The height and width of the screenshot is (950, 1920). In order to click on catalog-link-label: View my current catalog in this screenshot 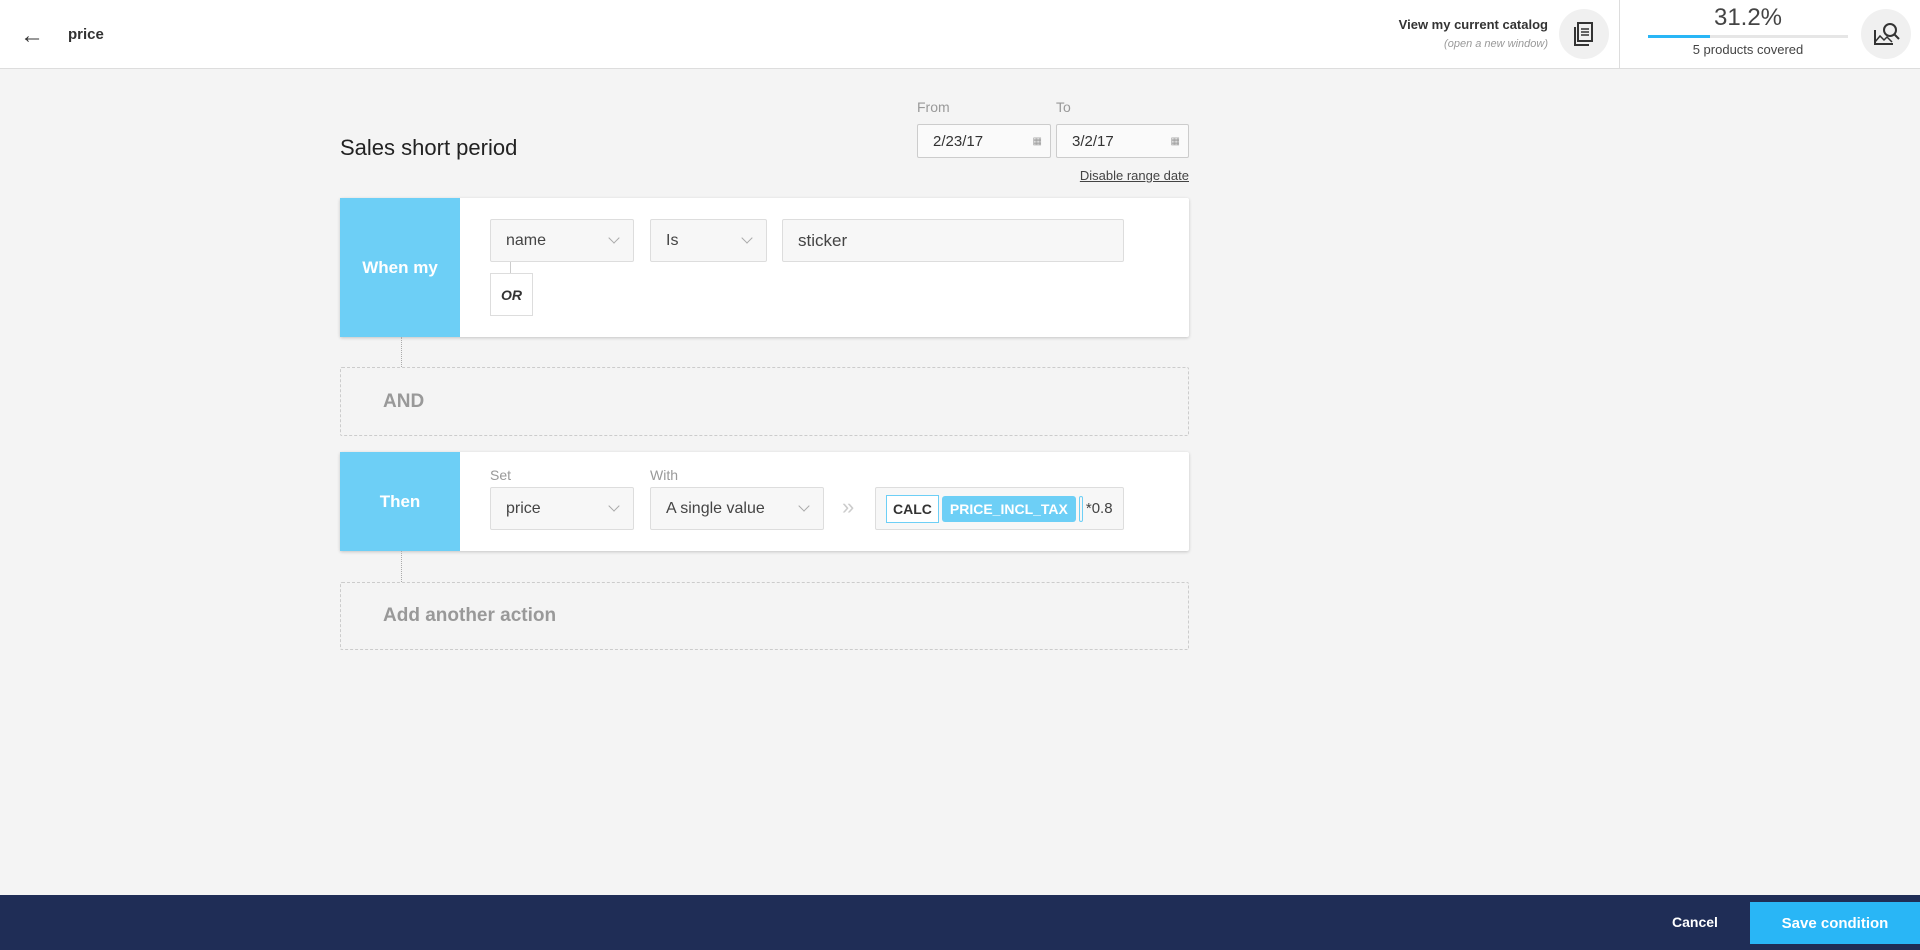, I will do `click(1473, 24)`.